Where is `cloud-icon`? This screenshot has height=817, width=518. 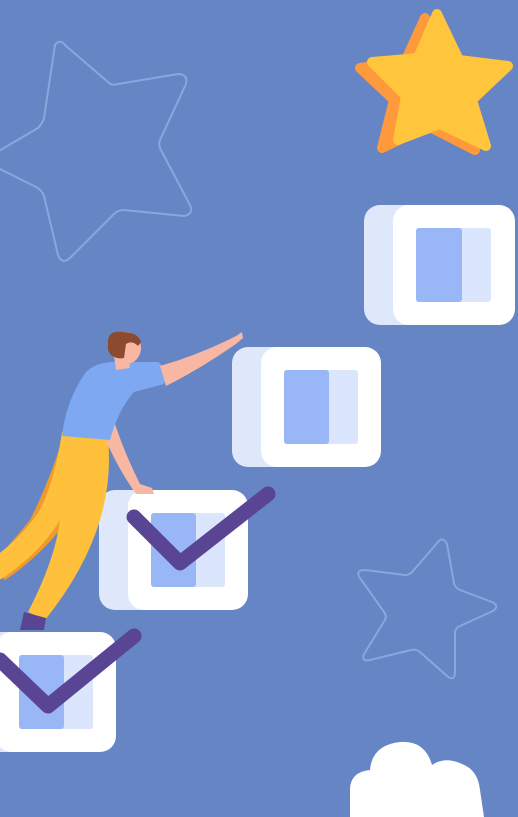
cloud-icon is located at coordinates (417, 779).